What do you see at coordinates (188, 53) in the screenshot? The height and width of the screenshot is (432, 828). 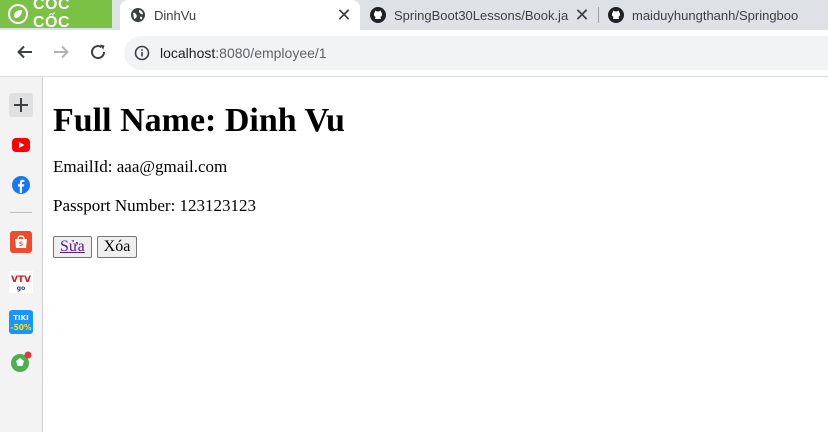 I see `url-host: localhost` at bounding box center [188, 53].